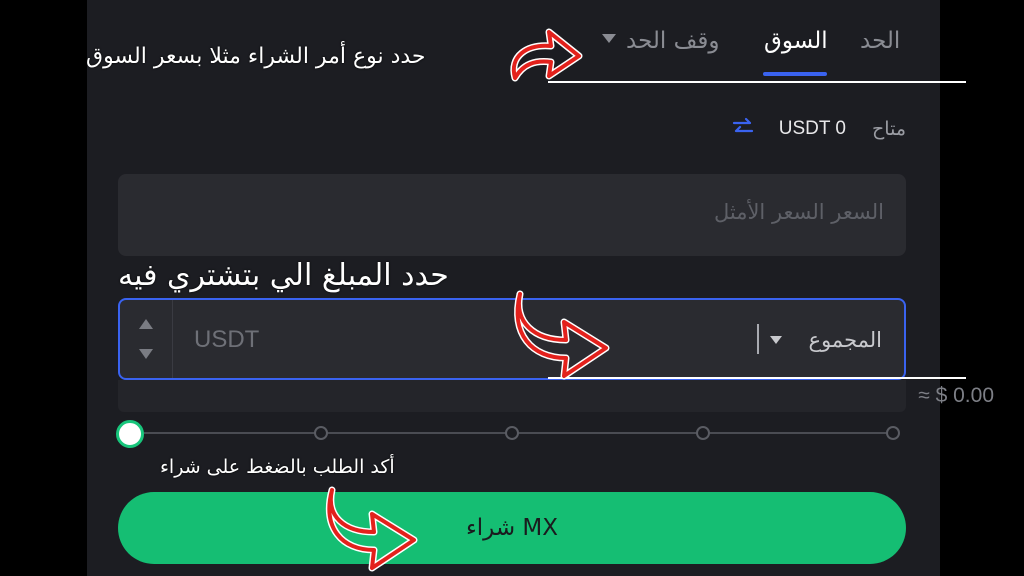 The height and width of the screenshot is (576, 1024). Describe the element at coordinates (743, 127) in the screenshot. I see `transfer-icon` at that location.